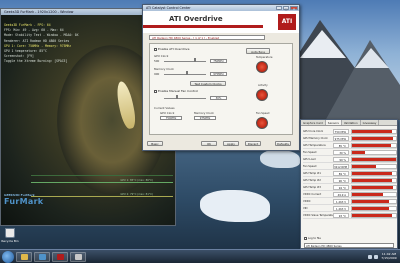 The image size is (400, 263). Describe the element at coordinates (312, 238) in the screenshot. I see `log-to-file-checkbox: Log to file` at that location.